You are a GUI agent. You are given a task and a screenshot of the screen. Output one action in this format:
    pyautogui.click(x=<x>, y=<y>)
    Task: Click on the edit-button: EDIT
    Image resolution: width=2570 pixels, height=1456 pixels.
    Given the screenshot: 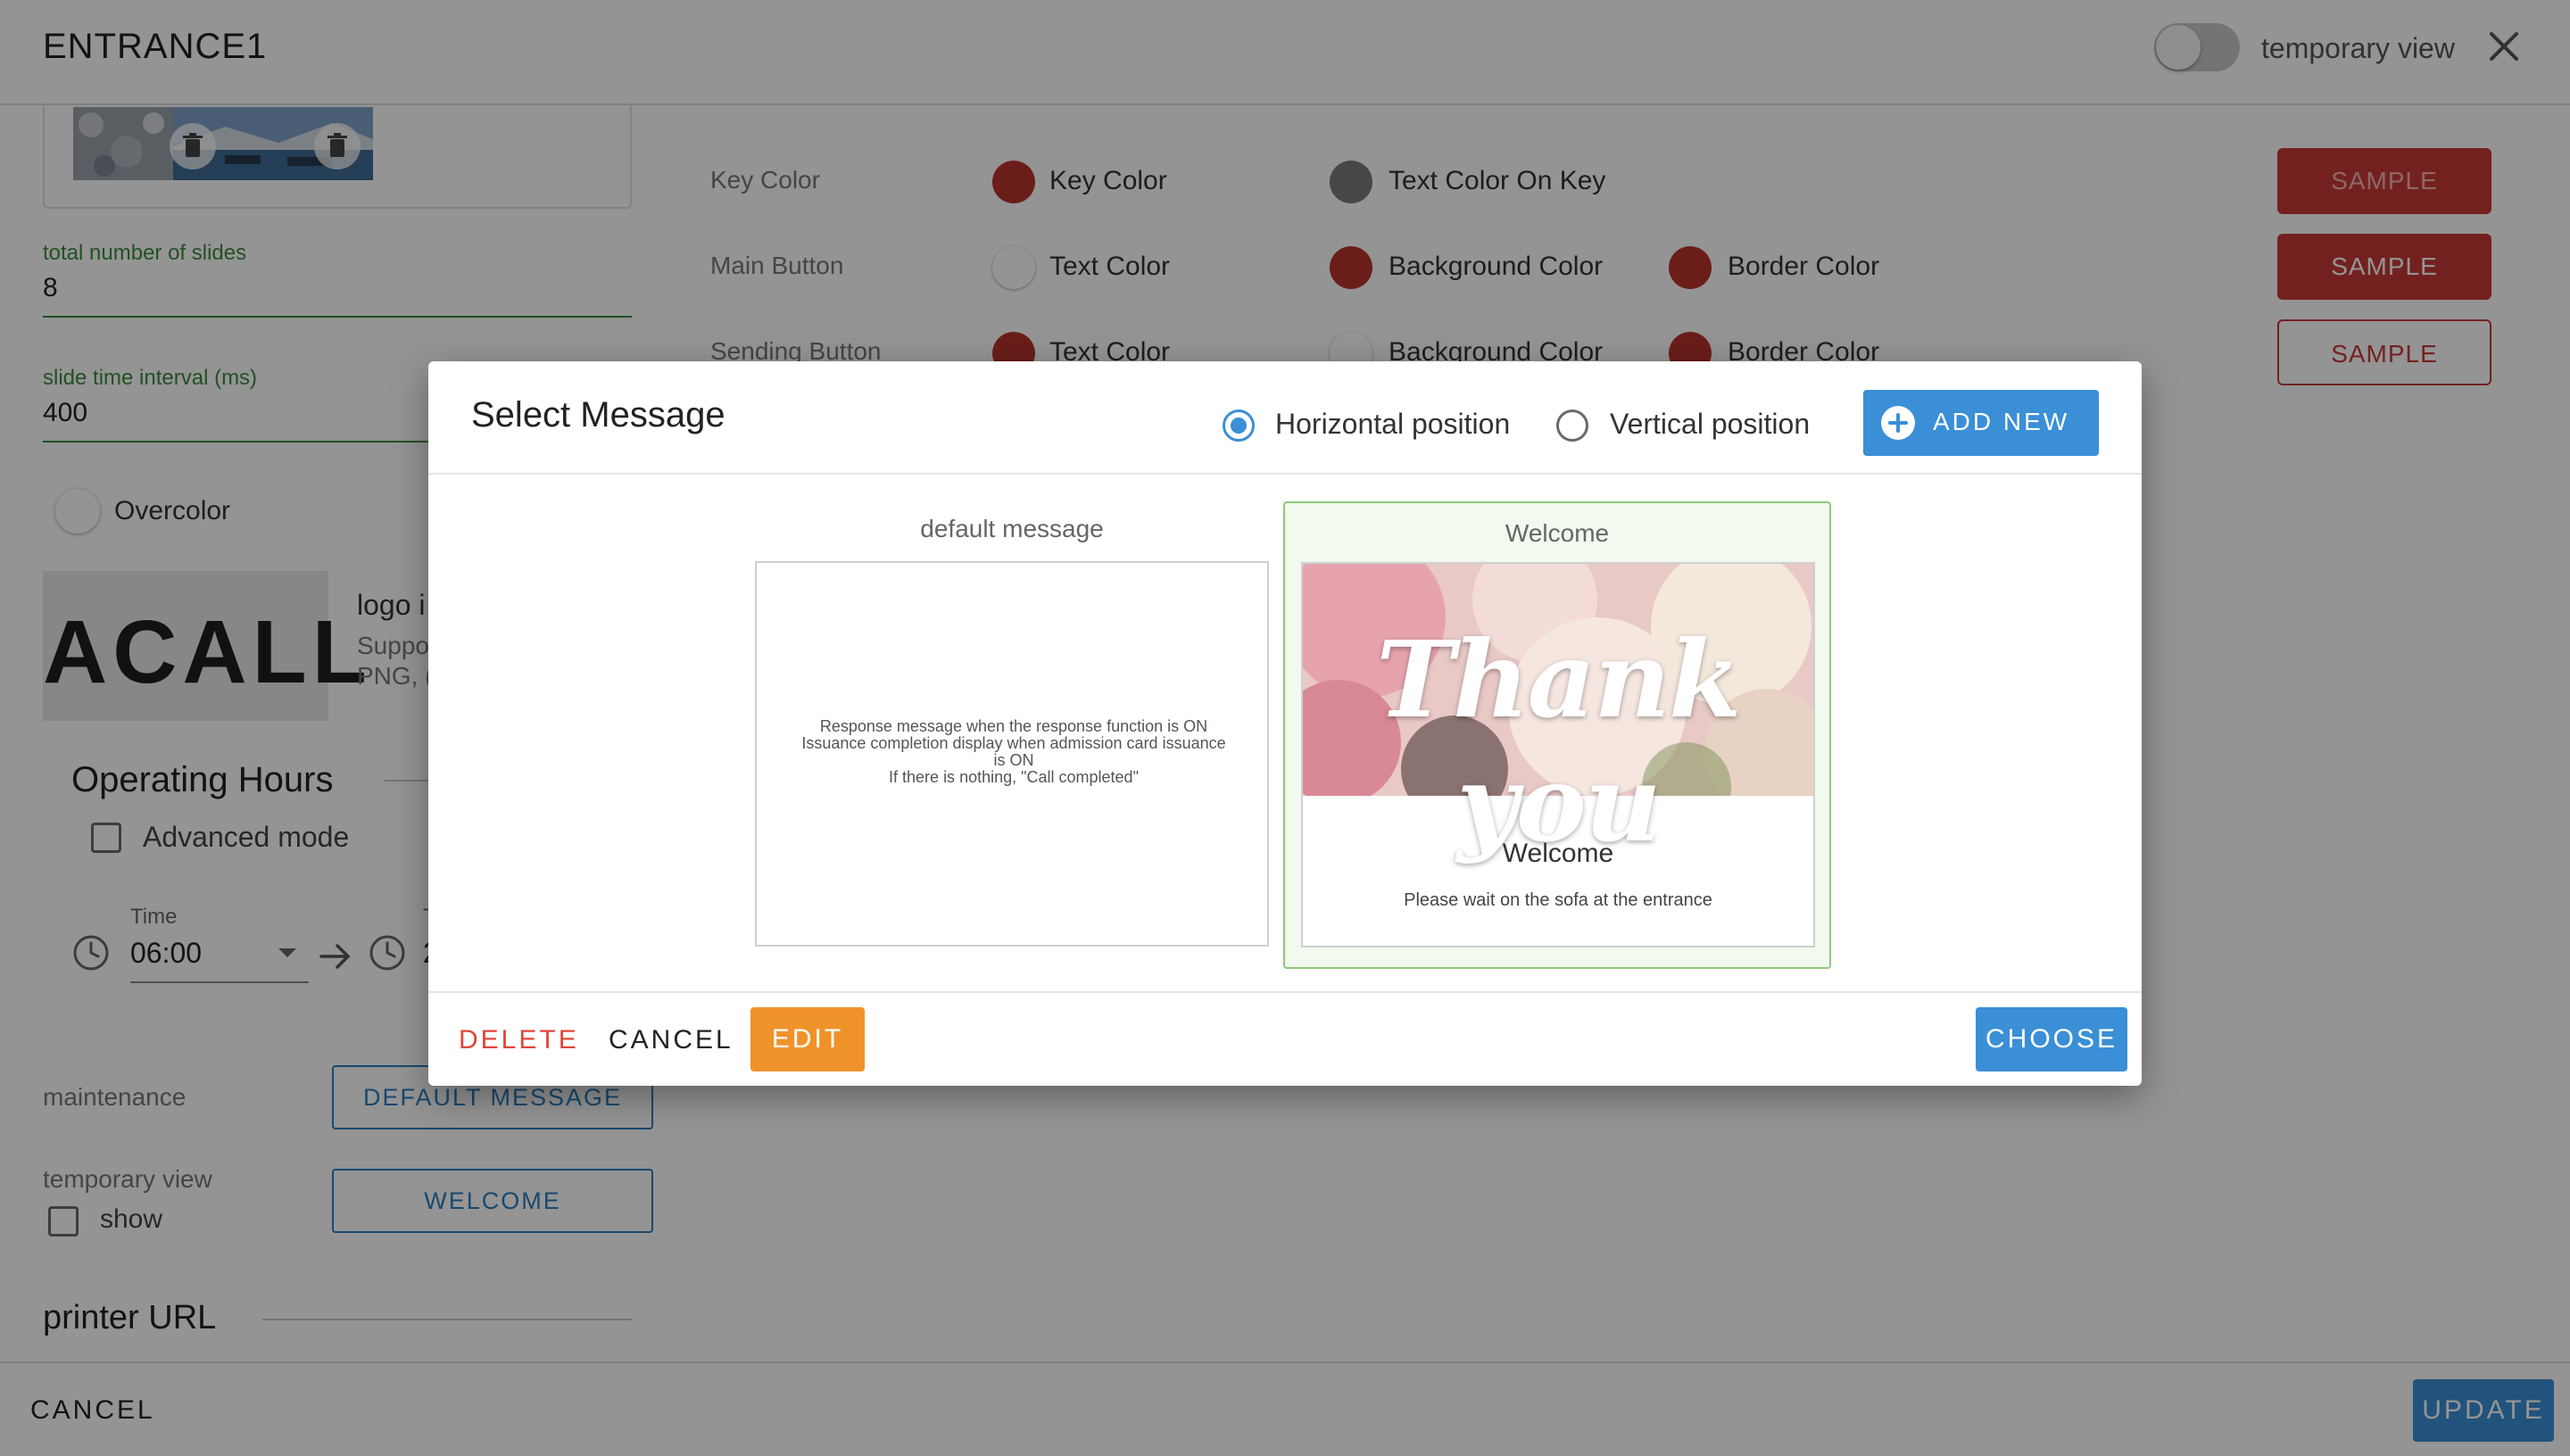 What is the action you would take?
    pyautogui.click(x=808, y=1039)
    